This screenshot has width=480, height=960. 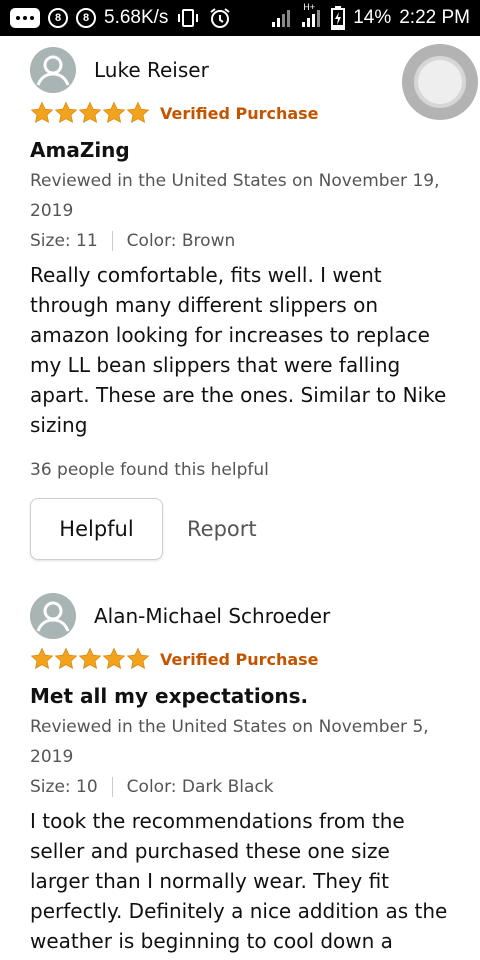 I want to click on reviewer-row: Alan-Michael Schroeder, so click(x=245, y=616).